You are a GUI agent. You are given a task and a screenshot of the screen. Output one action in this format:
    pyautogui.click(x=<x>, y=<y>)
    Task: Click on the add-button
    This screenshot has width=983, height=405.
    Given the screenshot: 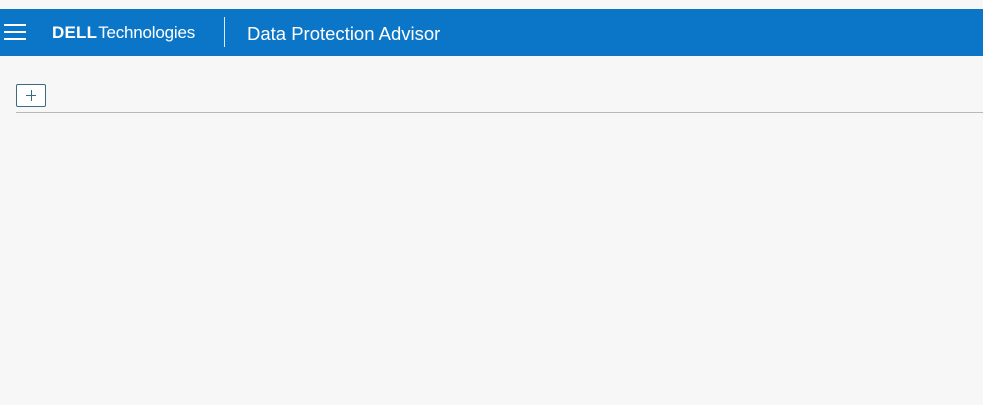 What is the action you would take?
    pyautogui.click(x=31, y=95)
    